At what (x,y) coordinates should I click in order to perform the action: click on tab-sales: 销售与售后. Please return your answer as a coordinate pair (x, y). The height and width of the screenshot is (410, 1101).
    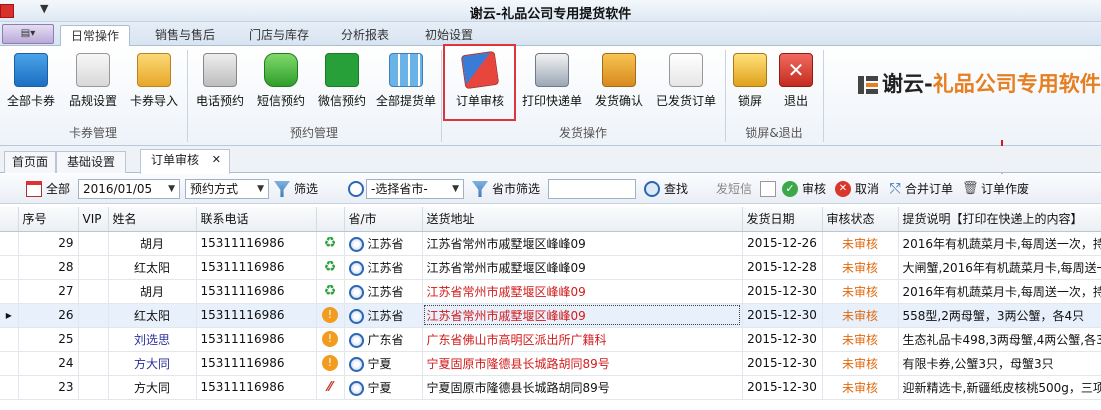
    Looking at the image, I should click on (185, 35).